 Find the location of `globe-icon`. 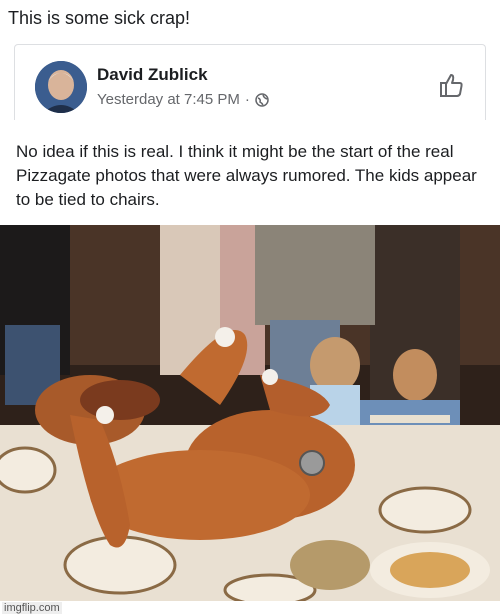

globe-icon is located at coordinates (262, 99).